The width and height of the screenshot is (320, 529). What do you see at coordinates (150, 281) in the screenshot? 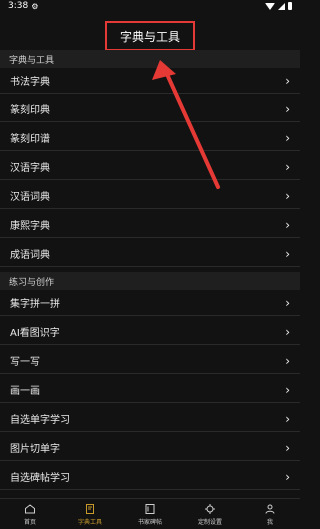
I see `section-header-practice-creation: 练习与创作` at bounding box center [150, 281].